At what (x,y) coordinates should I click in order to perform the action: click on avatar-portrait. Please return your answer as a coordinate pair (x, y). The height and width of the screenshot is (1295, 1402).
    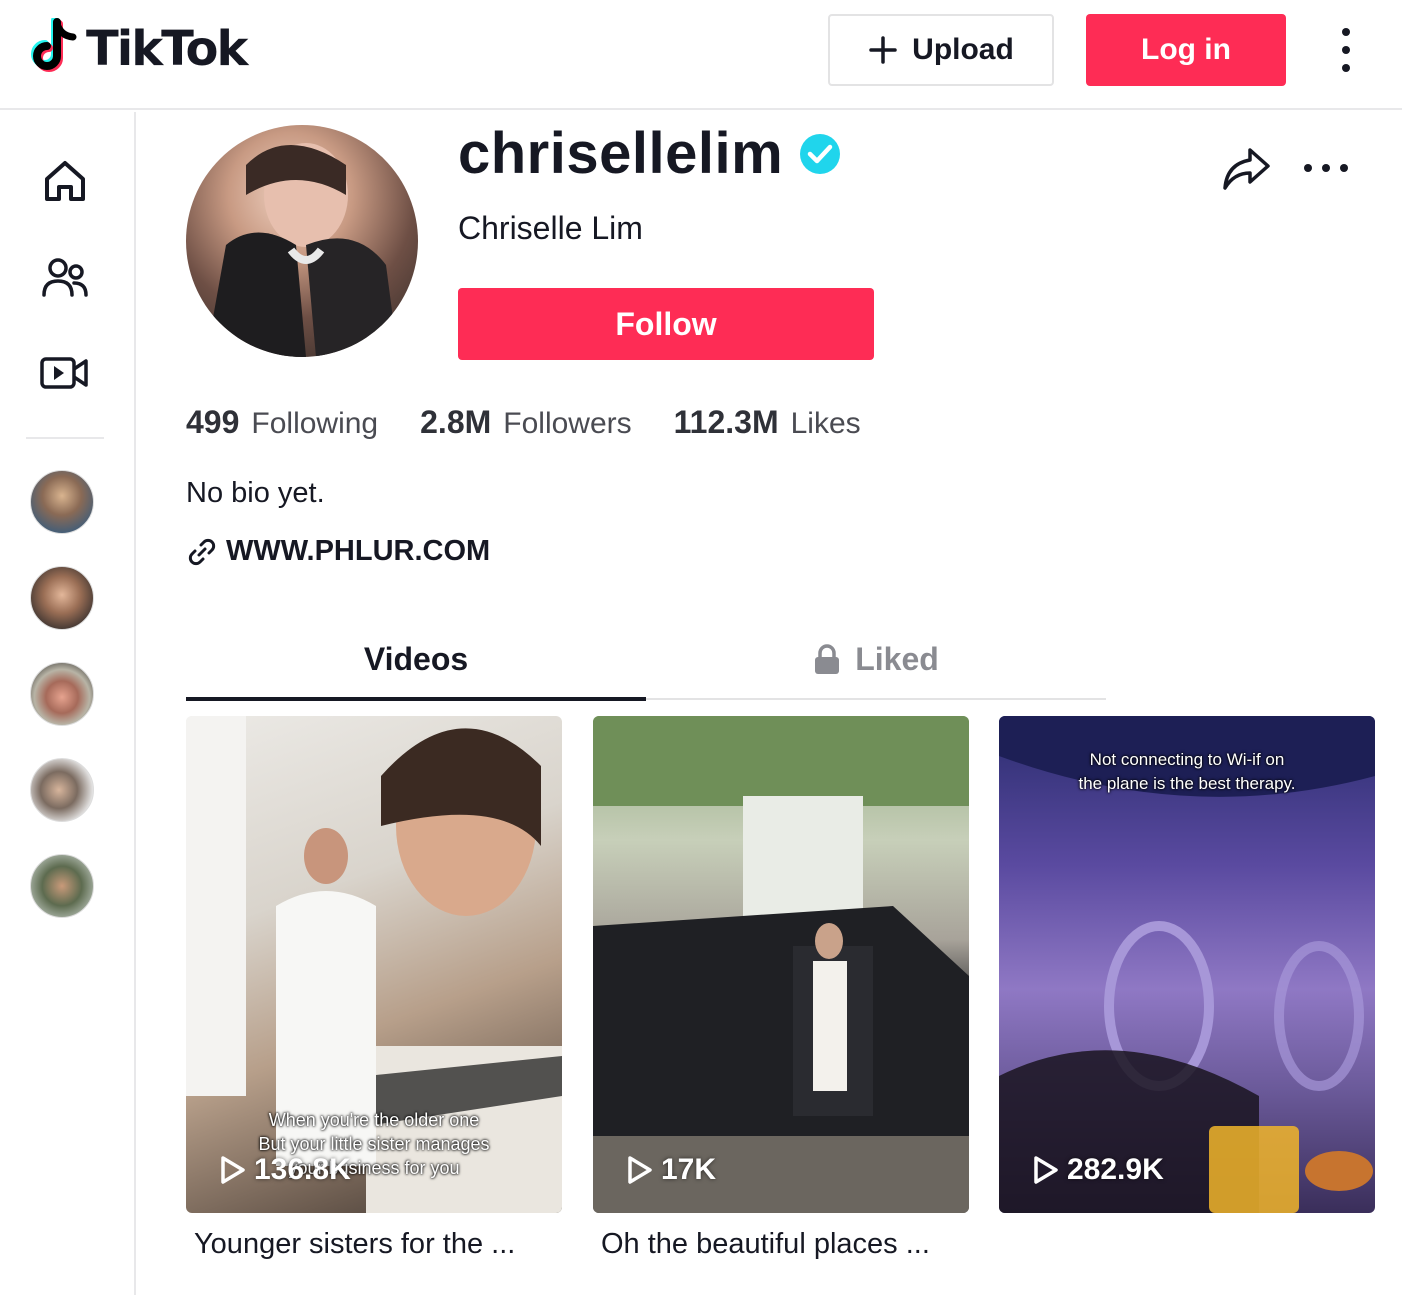
    Looking at the image, I should click on (302, 250).